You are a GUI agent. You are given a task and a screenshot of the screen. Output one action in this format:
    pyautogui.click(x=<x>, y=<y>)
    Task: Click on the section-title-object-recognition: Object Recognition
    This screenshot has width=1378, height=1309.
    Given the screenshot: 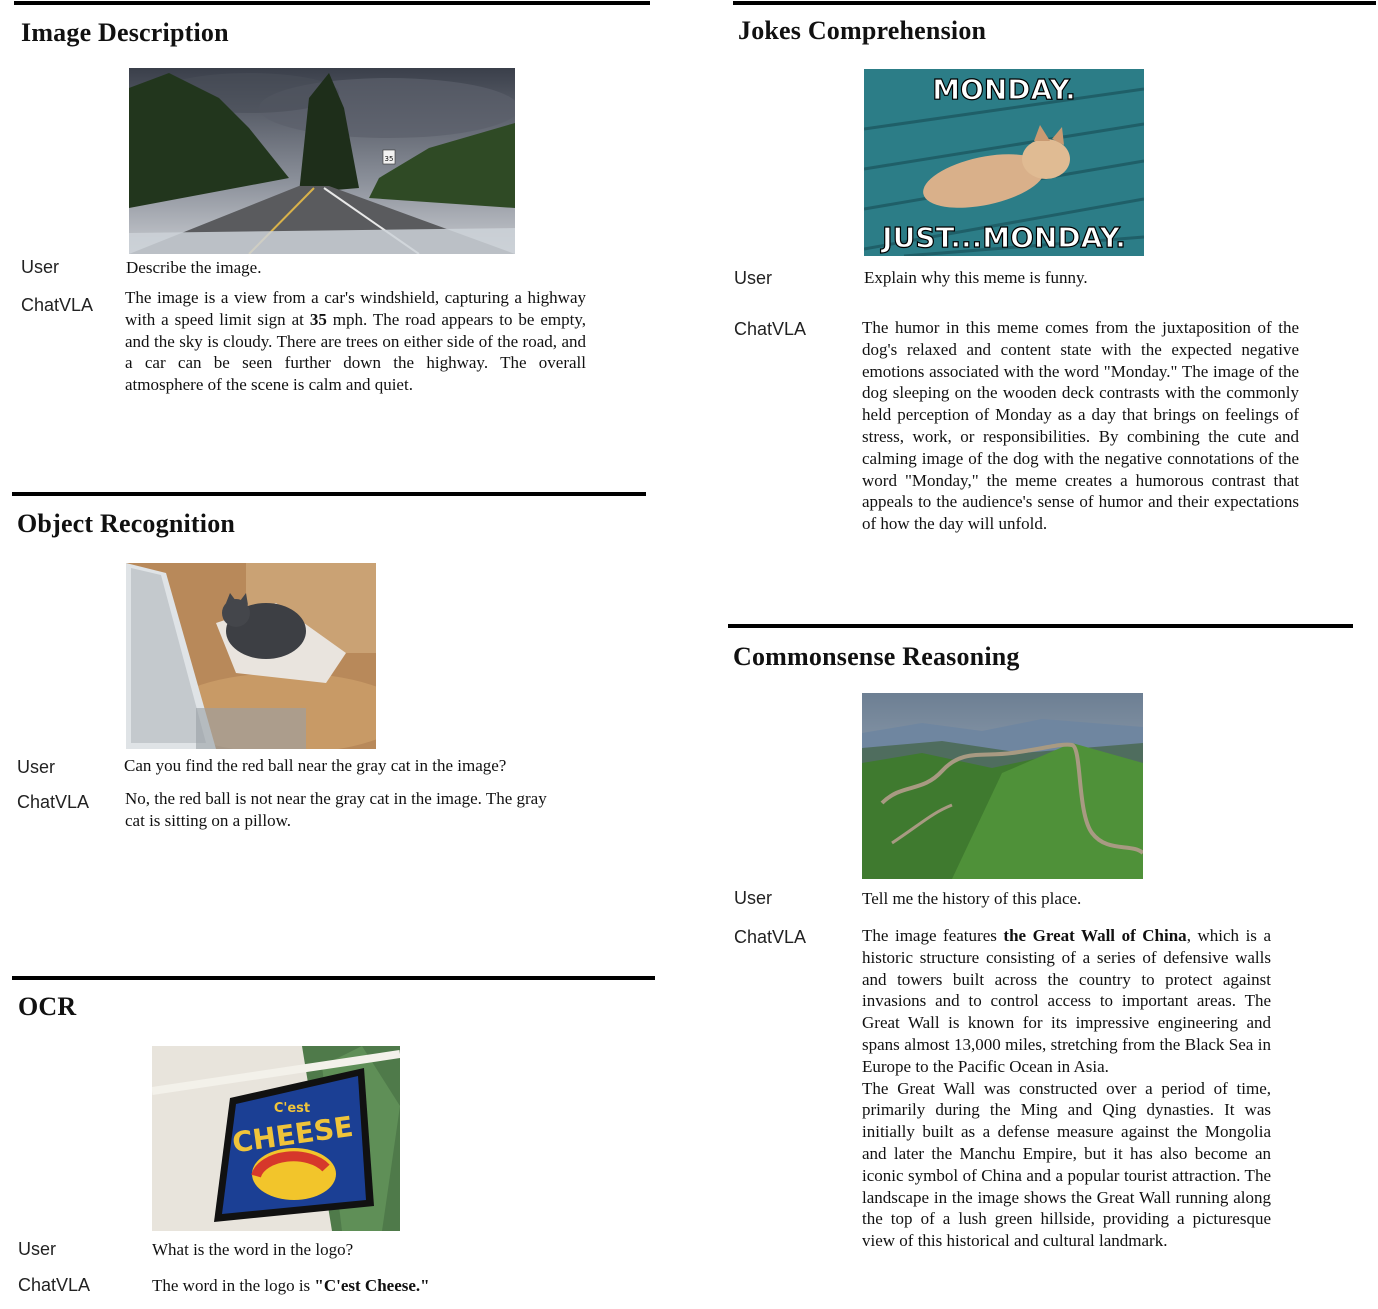 What is the action you would take?
    pyautogui.click(x=126, y=523)
    